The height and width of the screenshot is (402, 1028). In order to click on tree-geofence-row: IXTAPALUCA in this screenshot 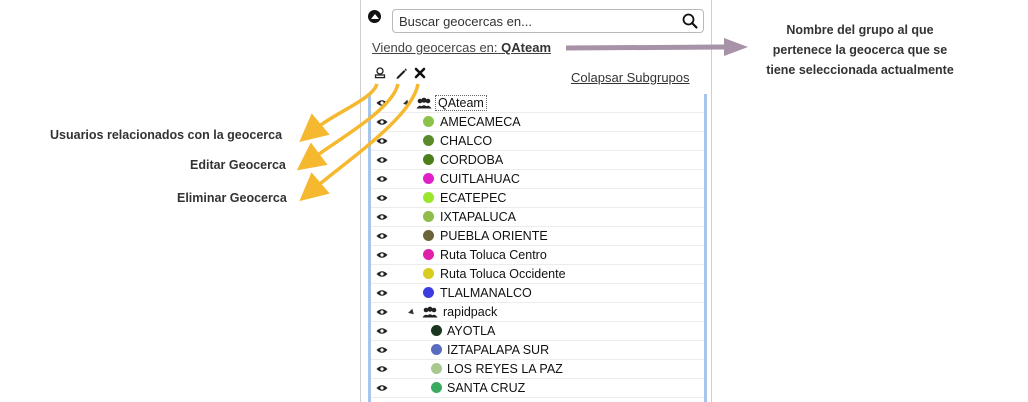, I will do `click(537, 217)`.